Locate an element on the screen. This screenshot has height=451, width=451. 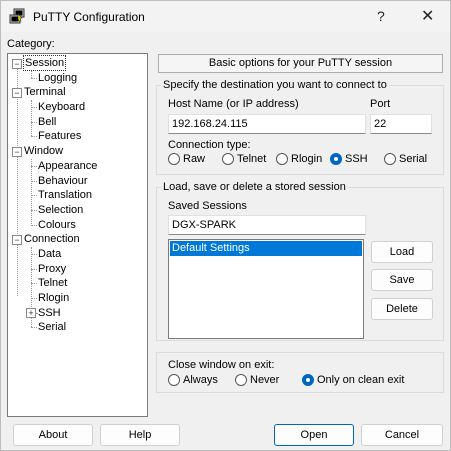
conn-type-ssh-radio: SSH is located at coordinates (349, 160).